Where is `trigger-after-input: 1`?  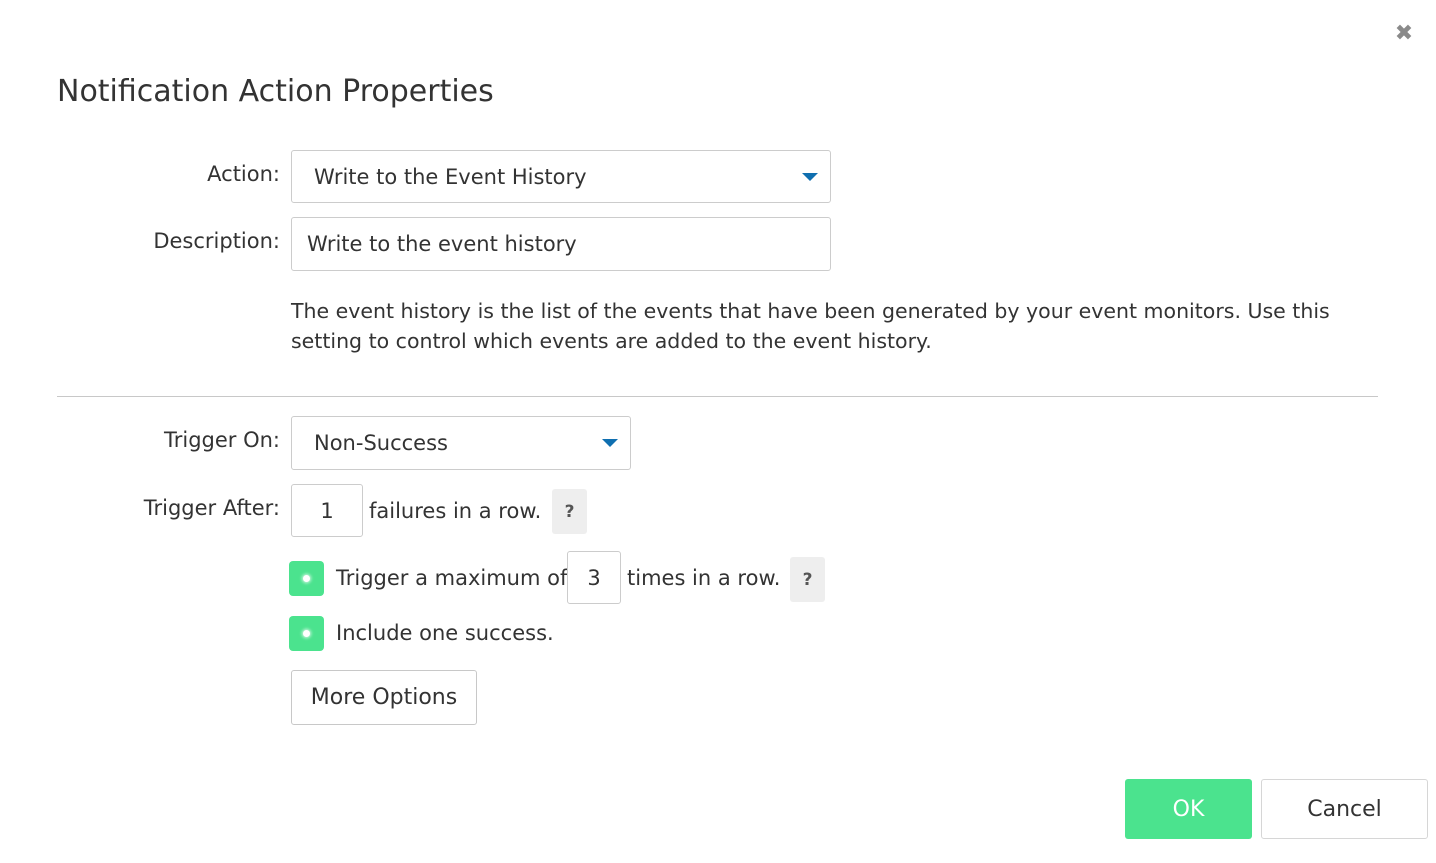 trigger-after-input: 1 is located at coordinates (327, 510).